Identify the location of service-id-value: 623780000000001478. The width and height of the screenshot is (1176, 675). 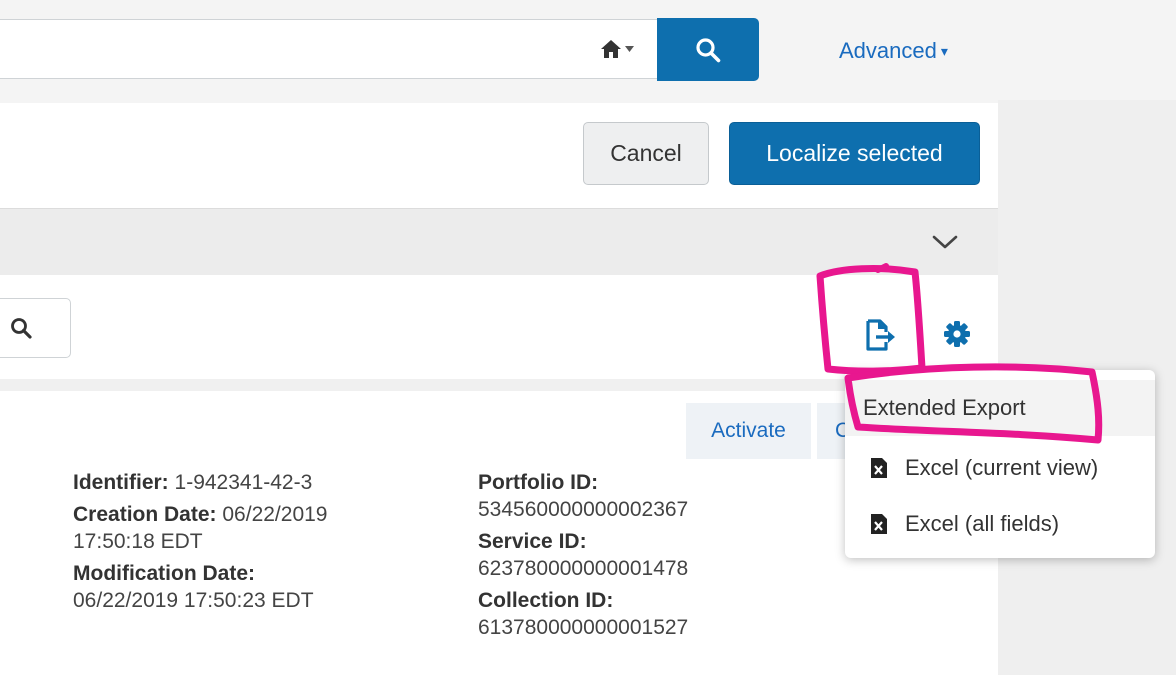
(583, 568).